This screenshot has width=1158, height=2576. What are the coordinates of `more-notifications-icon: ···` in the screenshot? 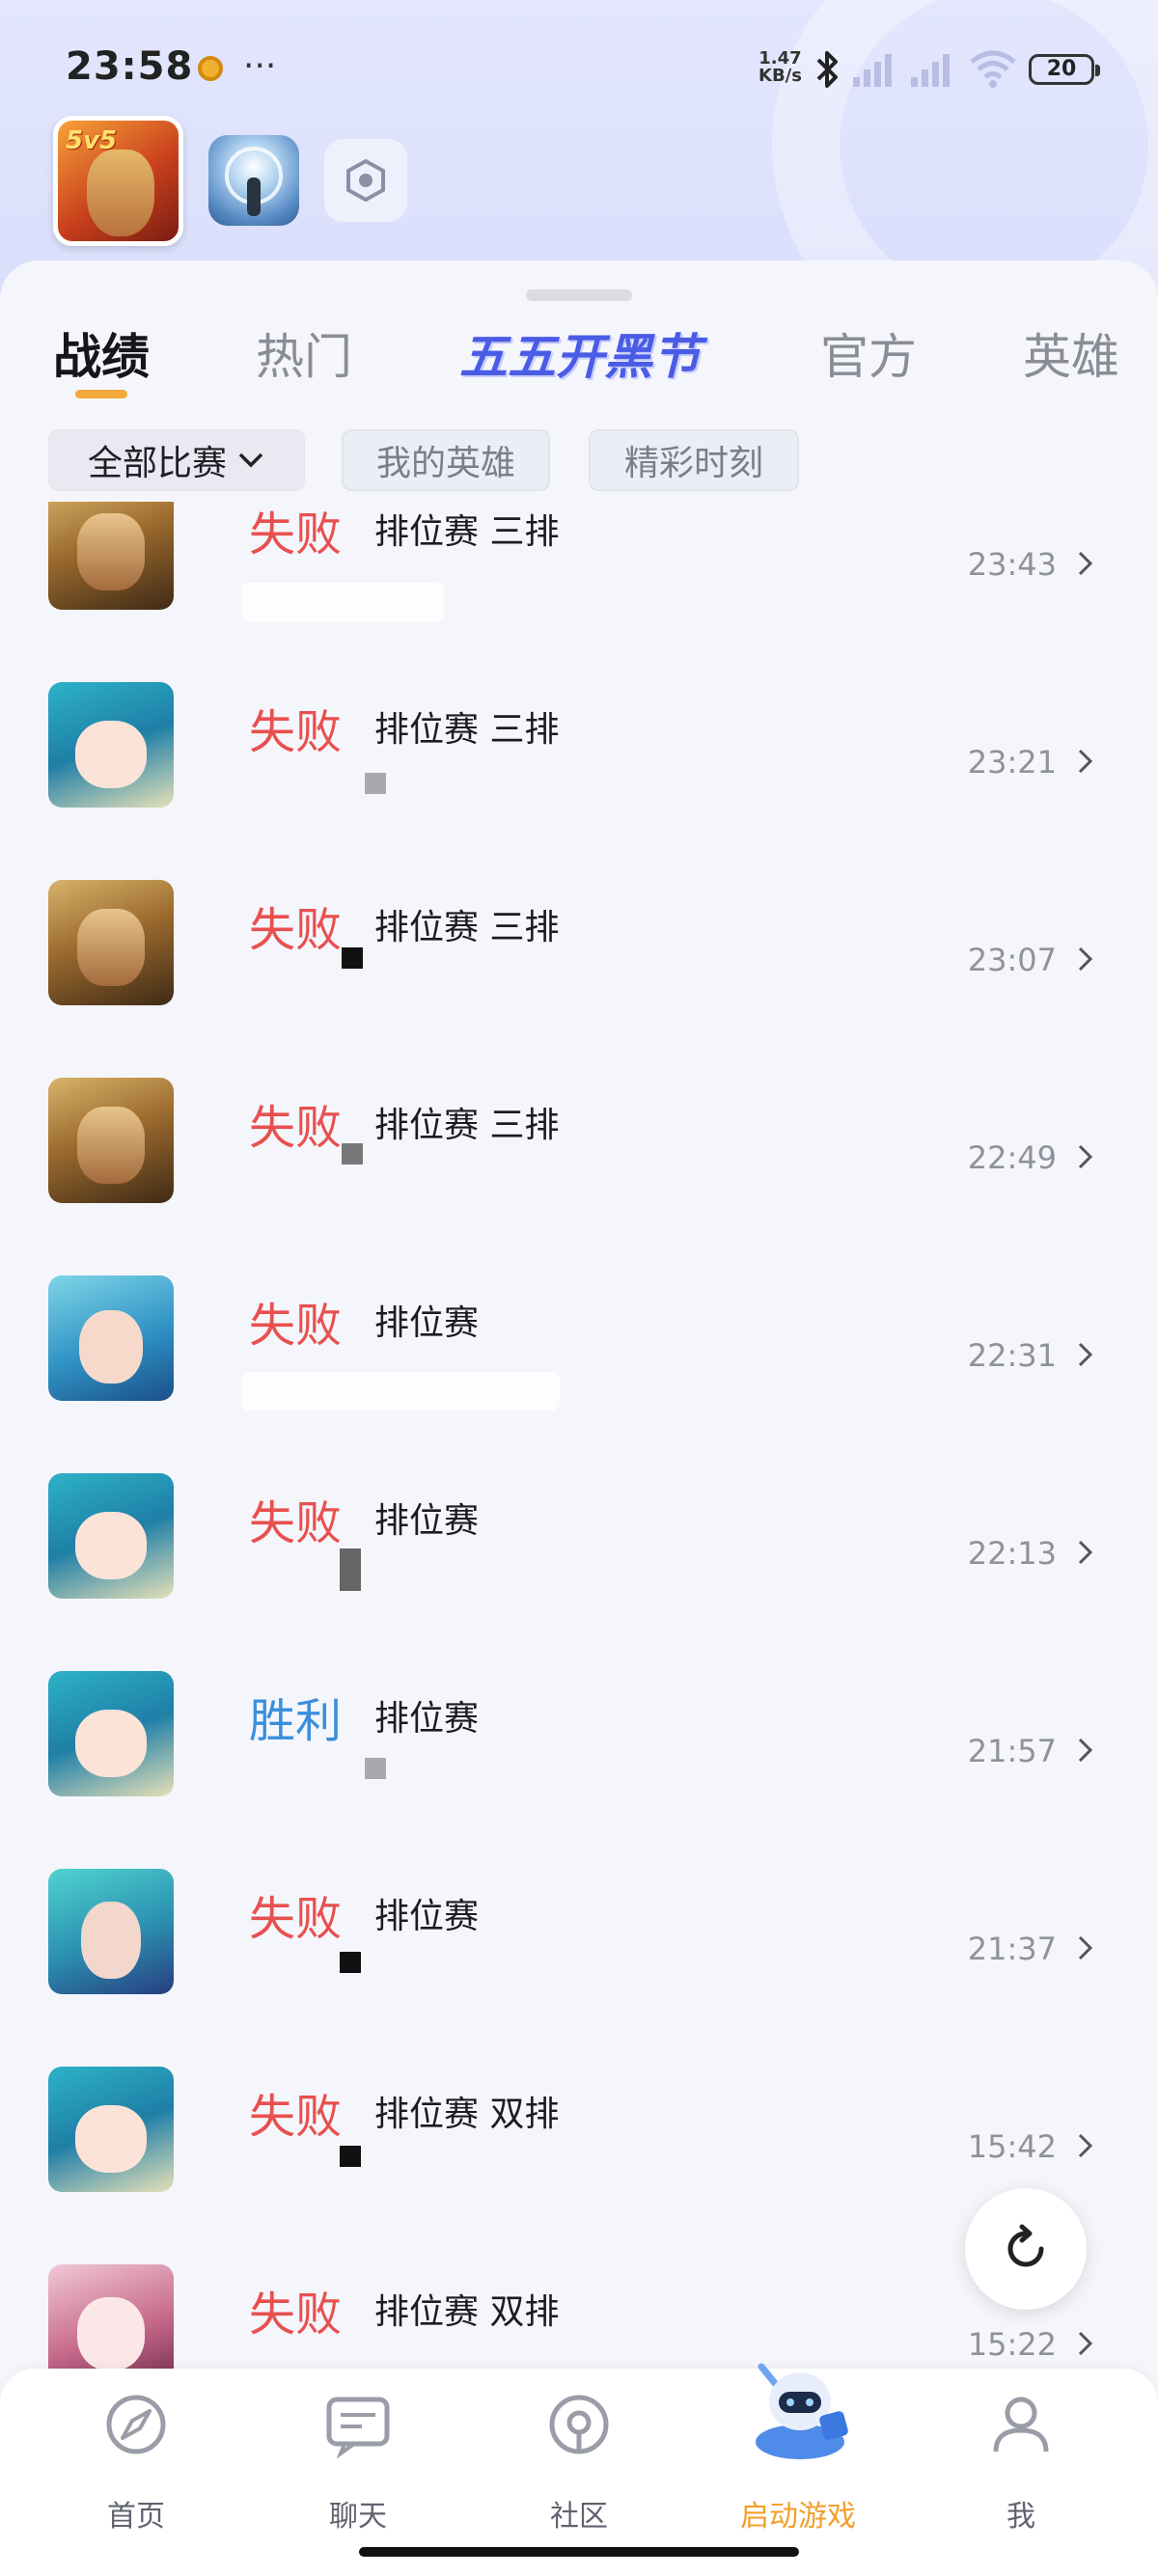 It's located at (260, 66).